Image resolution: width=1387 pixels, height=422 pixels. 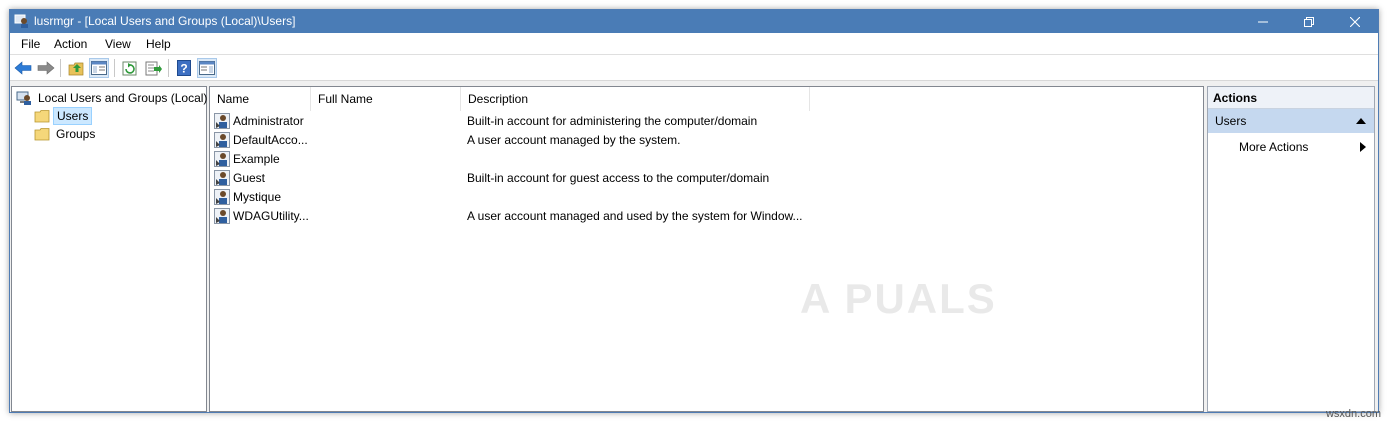 What do you see at coordinates (1363, 147) in the screenshot?
I see `submenu-arrow-icon` at bounding box center [1363, 147].